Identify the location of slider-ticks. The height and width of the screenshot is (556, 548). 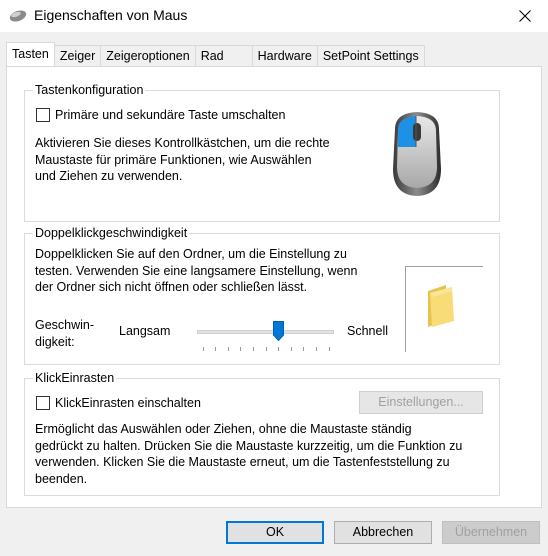
(265, 350).